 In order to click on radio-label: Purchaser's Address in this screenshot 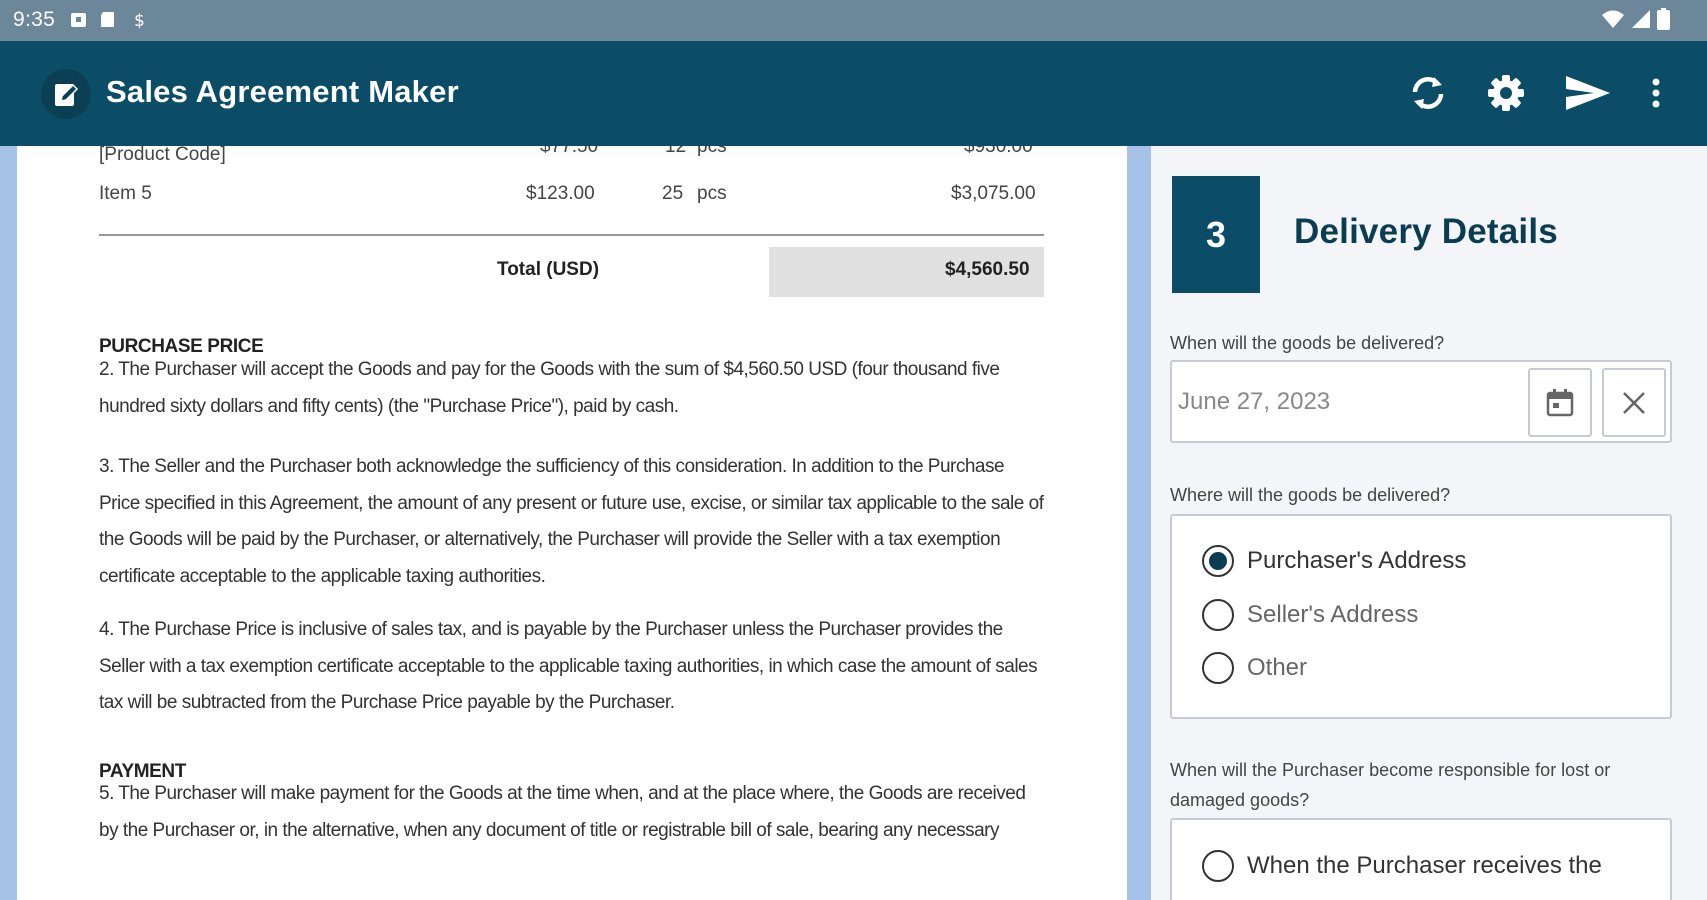, I will do `click(1357, 560)`.